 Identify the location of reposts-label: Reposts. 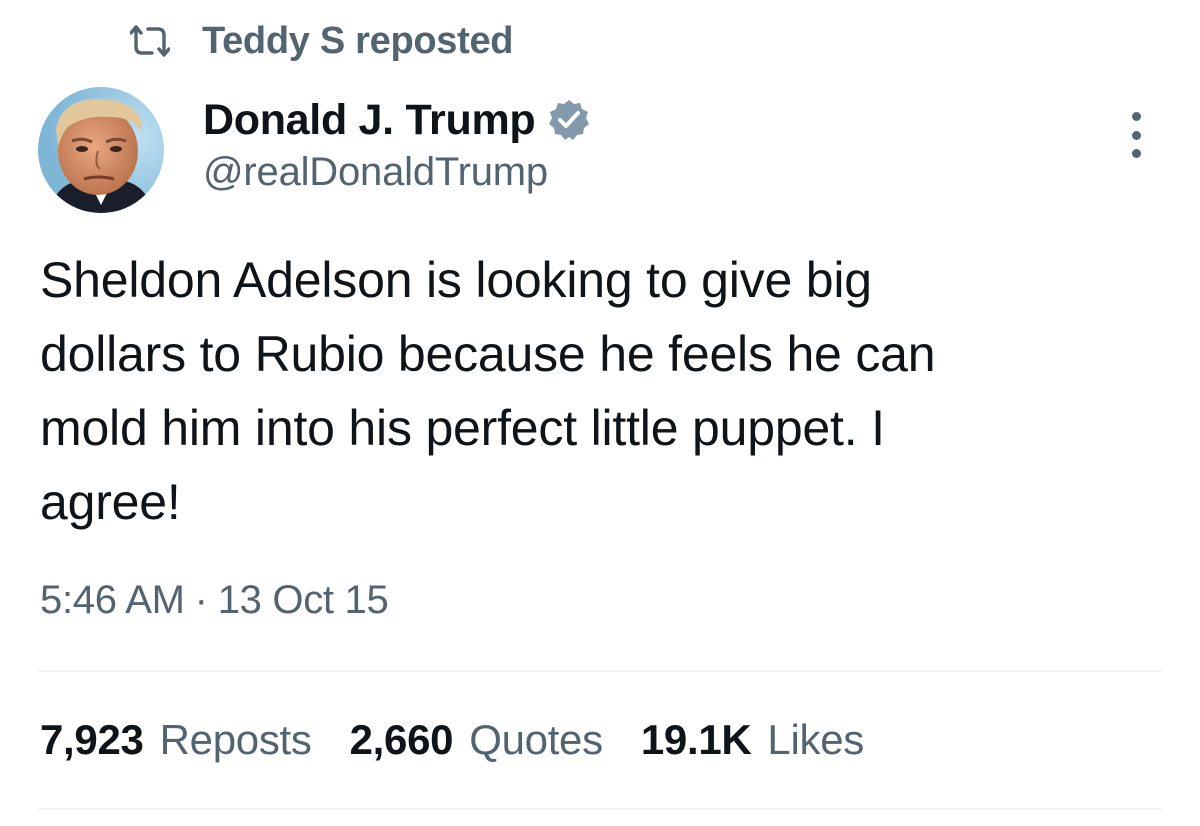
(235, 739).